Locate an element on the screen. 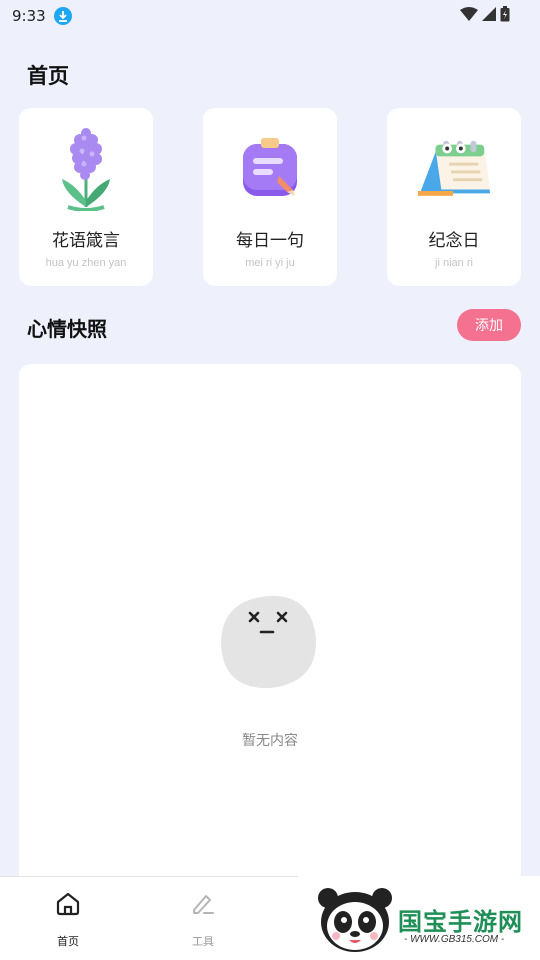 The width and height of the screenshot is (540, 960). watermark-url: - WWW.GB315.COM - is located at coordinates (454, 939).